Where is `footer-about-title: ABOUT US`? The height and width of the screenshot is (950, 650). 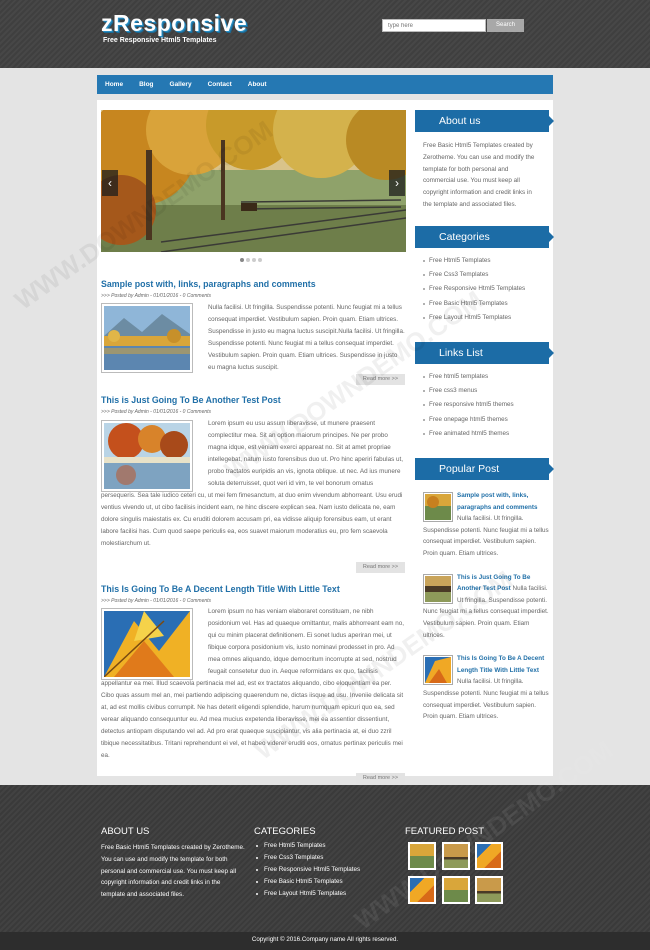
footer-about-title: ABOUT US is located at coordinates (125, 831).